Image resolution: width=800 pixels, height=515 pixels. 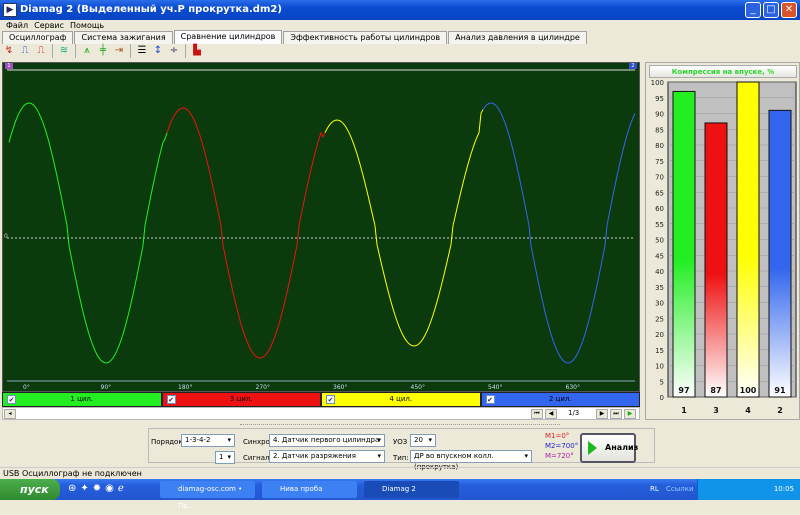 I want to click on status-text: USB Осциллограф не подключен, so click(x=72, y=473).